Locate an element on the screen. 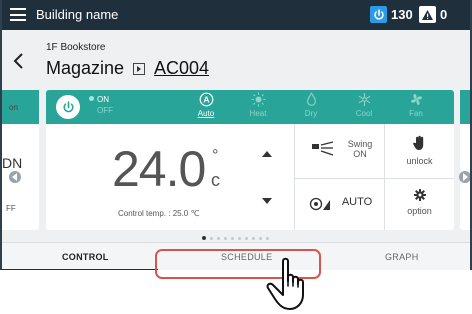 This screenshot has height=314, width=472. mode-bar: ON OFF A Auto Heat Dry Cool Fan is located at coordinates (250, 107).